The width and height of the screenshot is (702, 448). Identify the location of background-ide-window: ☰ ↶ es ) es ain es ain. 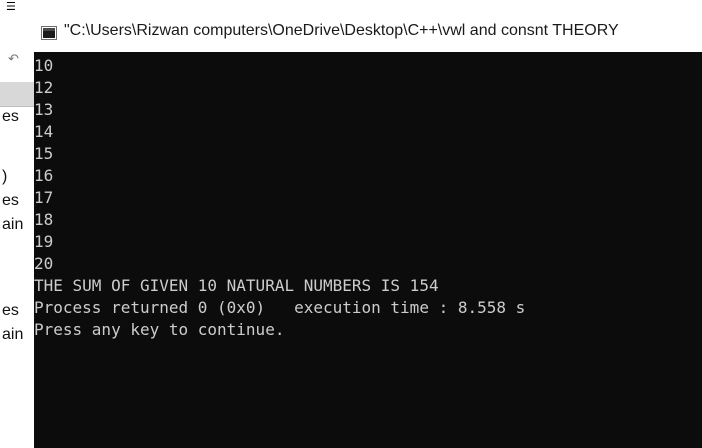
(17, 224).